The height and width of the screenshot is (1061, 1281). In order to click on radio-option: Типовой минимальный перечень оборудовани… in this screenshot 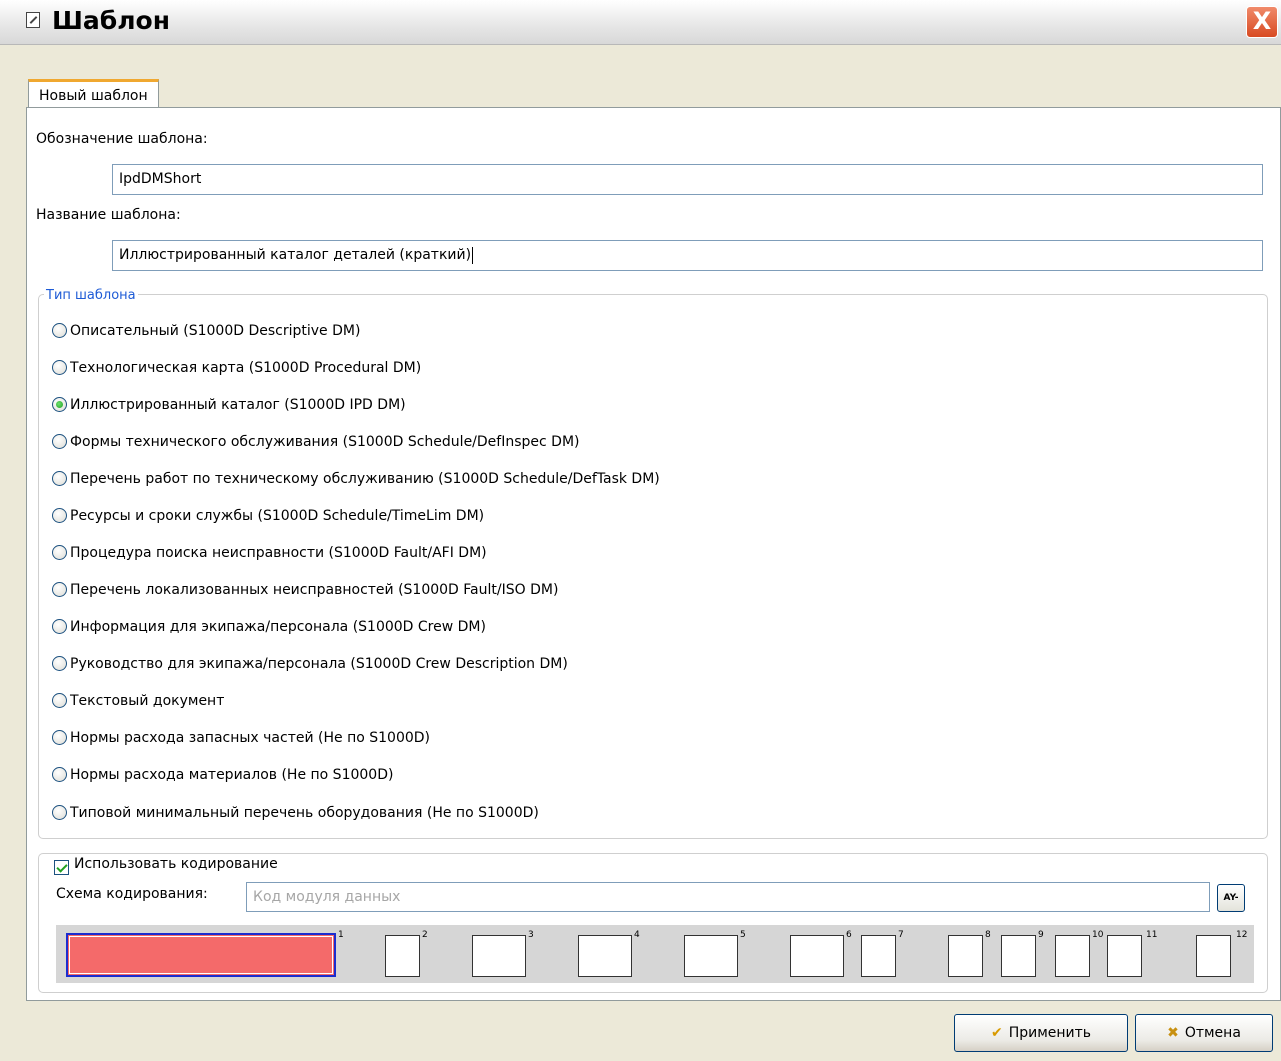, I will do `click(295, 813)`.